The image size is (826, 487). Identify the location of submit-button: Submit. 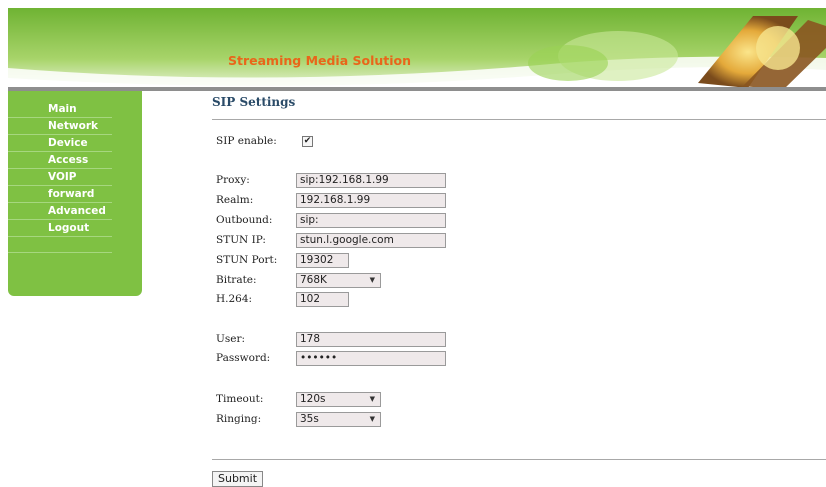
(238, 479).